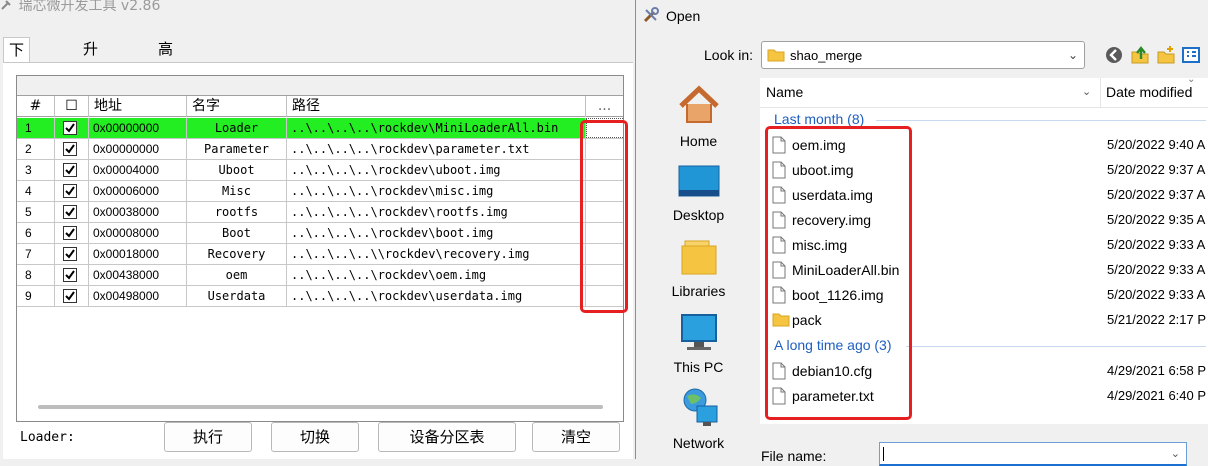 The image size is (1208, 466). Describe the element at coordinates (794, 456) in the screenshot. I see `file-name-label: File name:` at that location.